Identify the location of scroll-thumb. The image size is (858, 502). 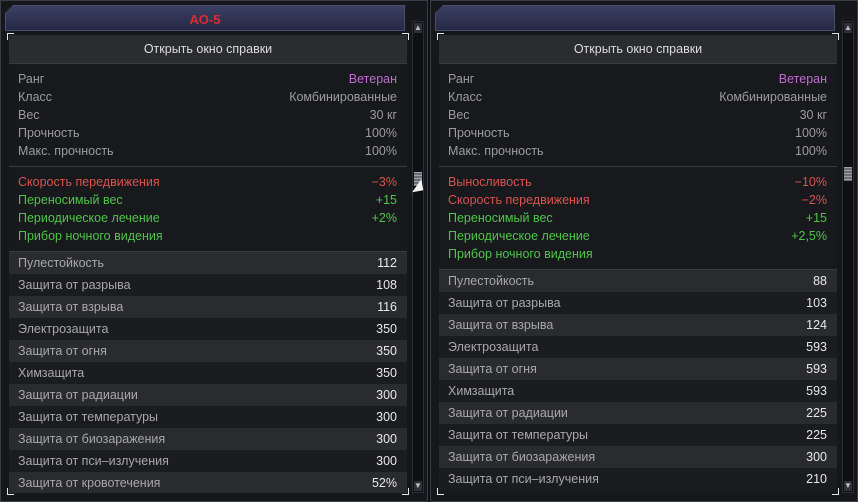
(848, 174).